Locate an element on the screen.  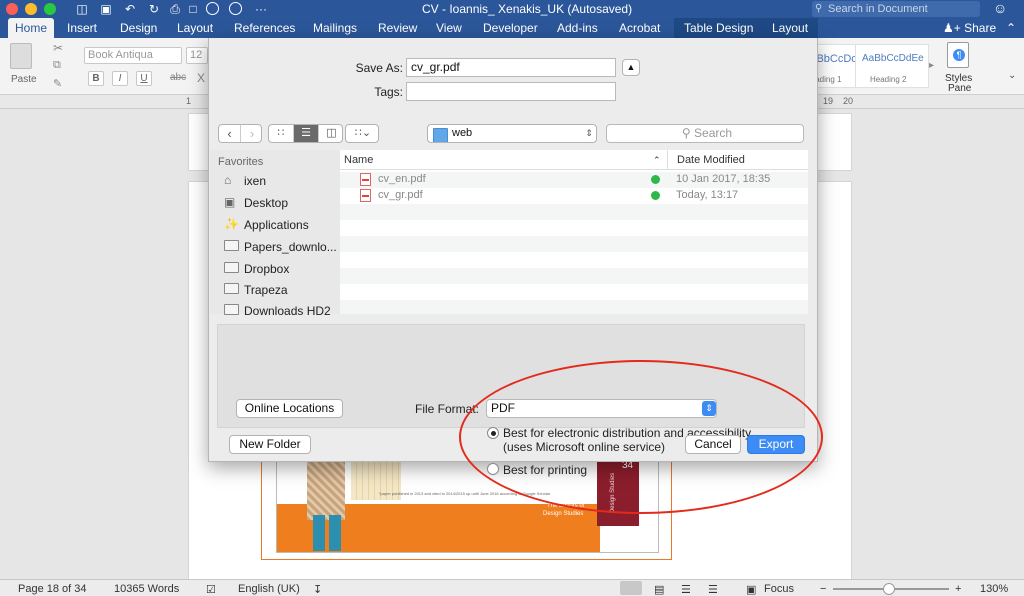
nav-back-forward: ‹ › is located at coordinates (240, 133).